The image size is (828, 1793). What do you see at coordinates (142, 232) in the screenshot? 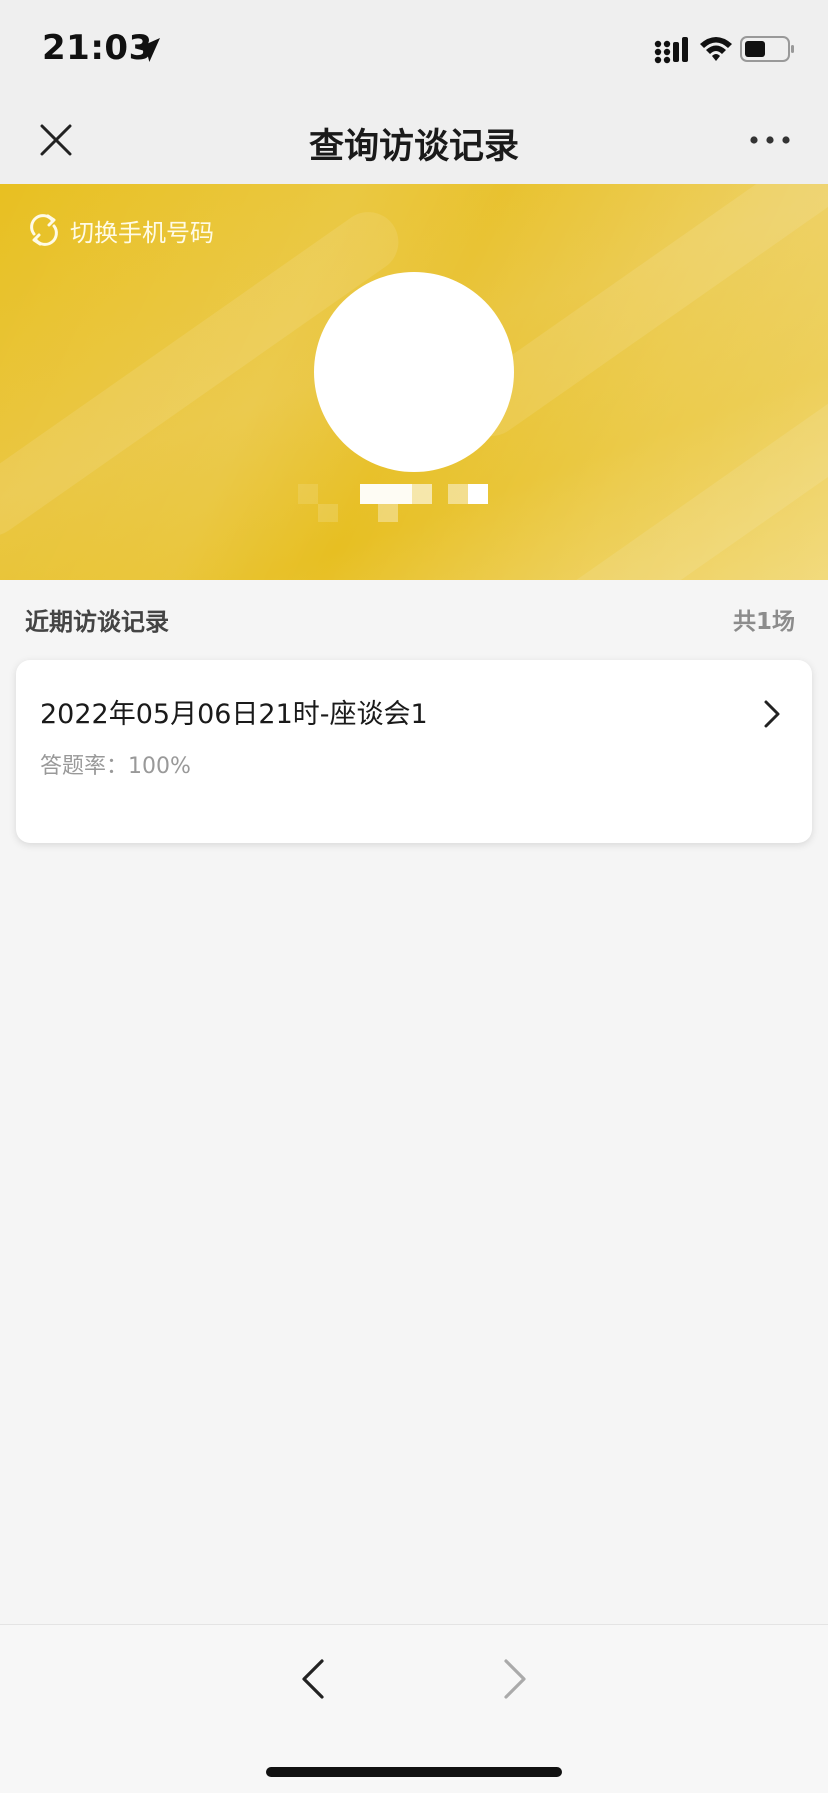
I see `switch-phone-label: 切换手机号码` at bounding box center [142, 232].